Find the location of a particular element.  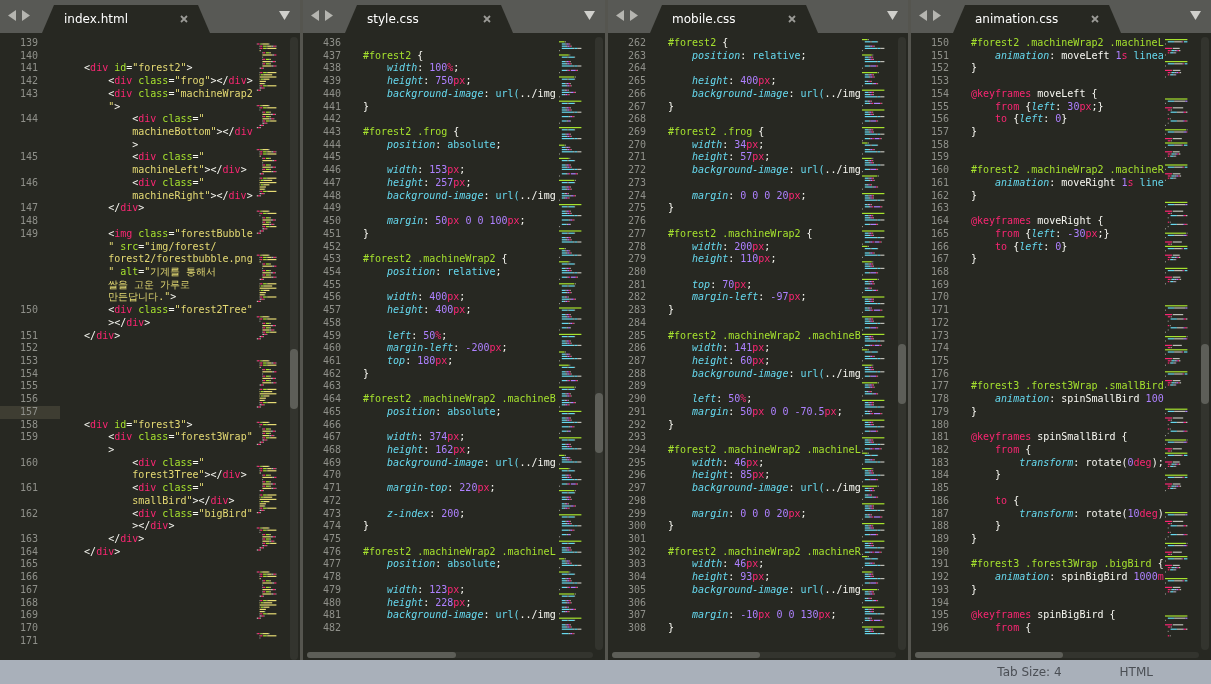

code-line: </div> is located at coordinates (102, 336).